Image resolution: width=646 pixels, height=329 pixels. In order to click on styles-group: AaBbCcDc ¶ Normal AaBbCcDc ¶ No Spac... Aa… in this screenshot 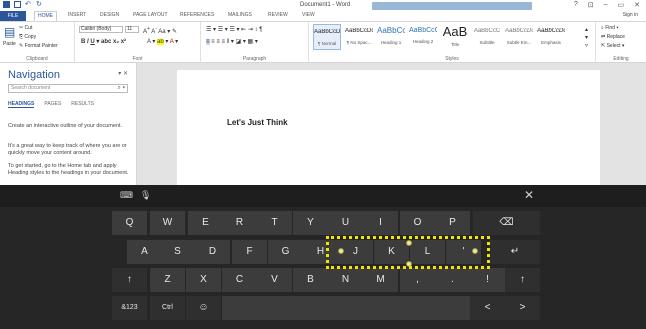, I will do `click(452, 42)`.